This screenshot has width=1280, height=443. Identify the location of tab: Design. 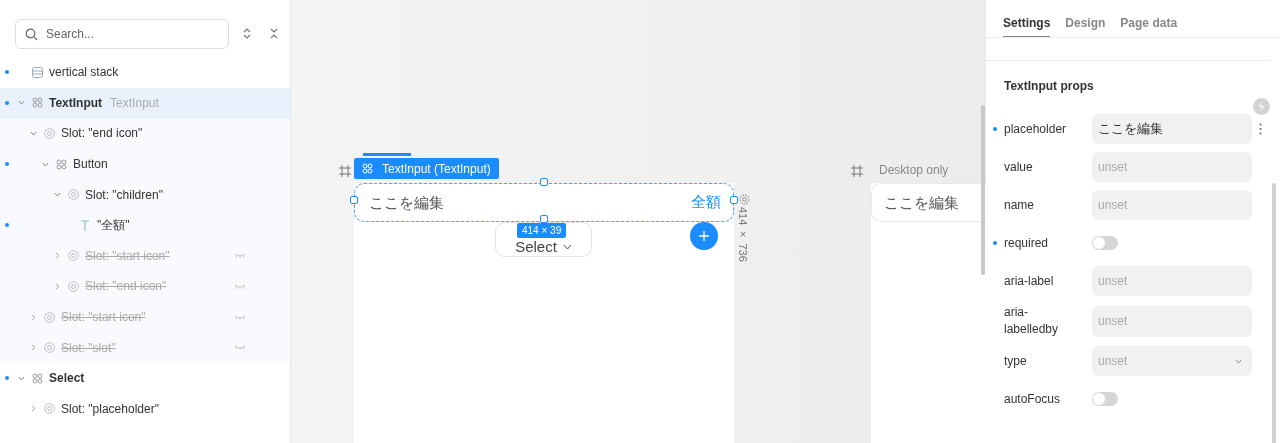
(1085, 23).